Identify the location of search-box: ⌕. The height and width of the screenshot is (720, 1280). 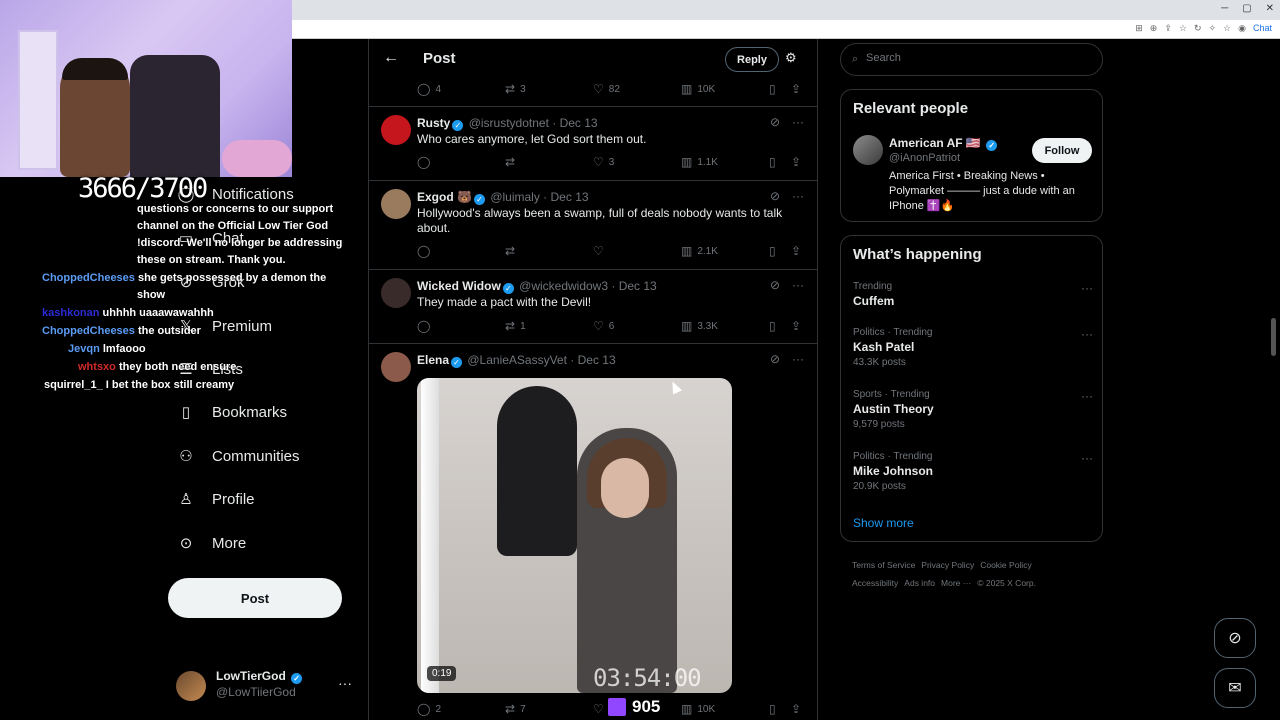
(971, 59).